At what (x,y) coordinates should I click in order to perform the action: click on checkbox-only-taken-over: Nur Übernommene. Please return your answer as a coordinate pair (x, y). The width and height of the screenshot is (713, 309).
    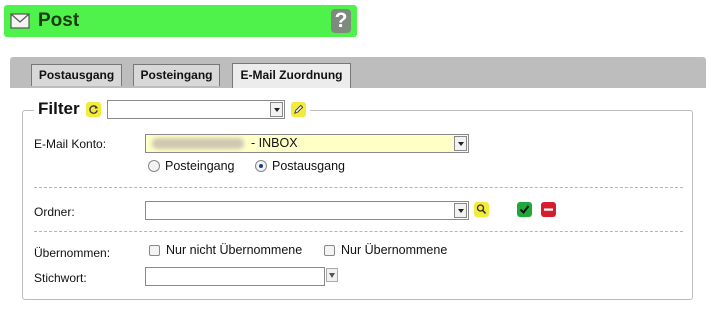
    Looking at the image, I should click on (385, 250).